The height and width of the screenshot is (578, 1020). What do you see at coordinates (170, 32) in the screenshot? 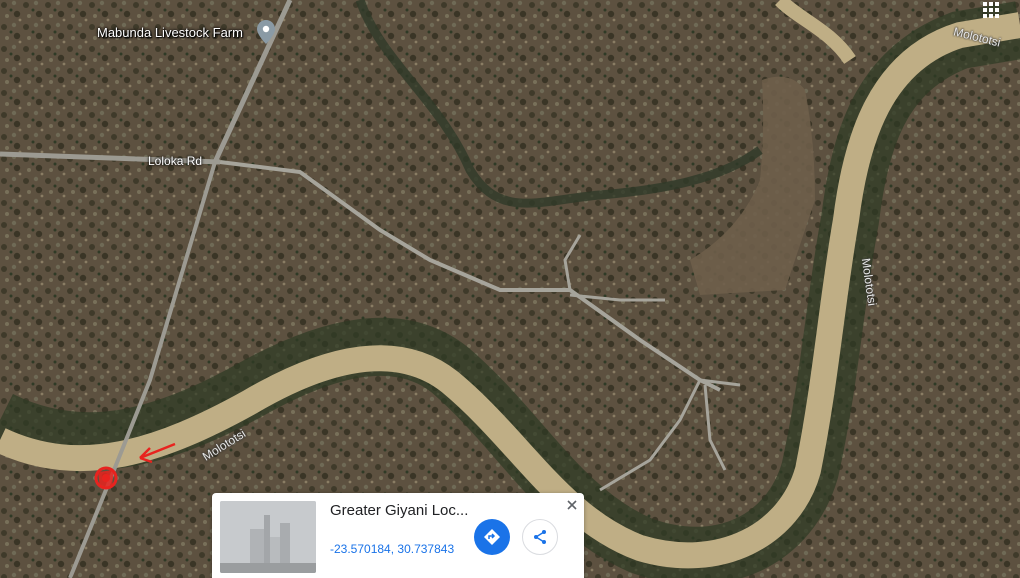
I see `place-label: Mabunda Livestock Farm` at bounding box center [170, 32].